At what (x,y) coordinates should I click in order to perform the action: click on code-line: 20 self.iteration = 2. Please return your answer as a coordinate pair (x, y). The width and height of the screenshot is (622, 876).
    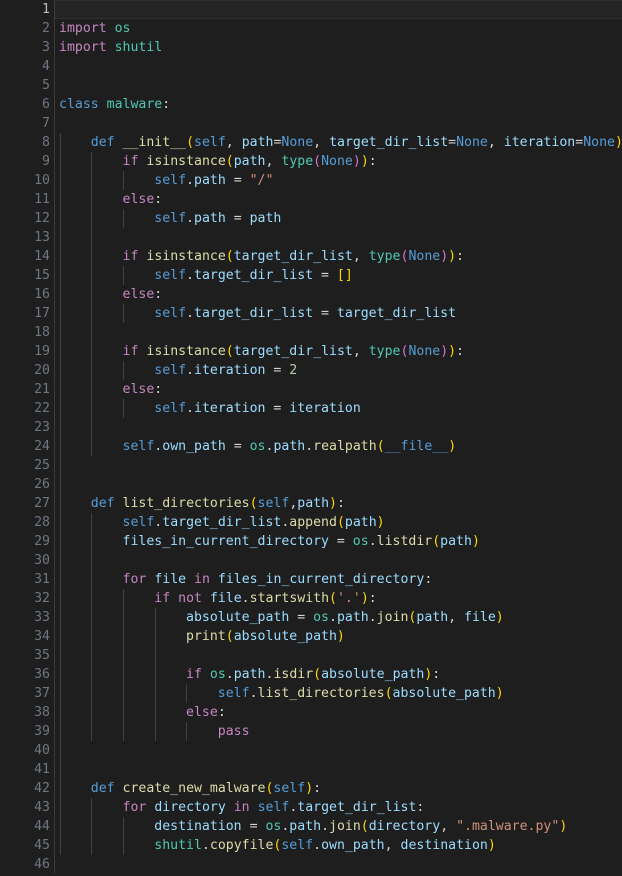
    Looking at the image, I should click on (311, 370).